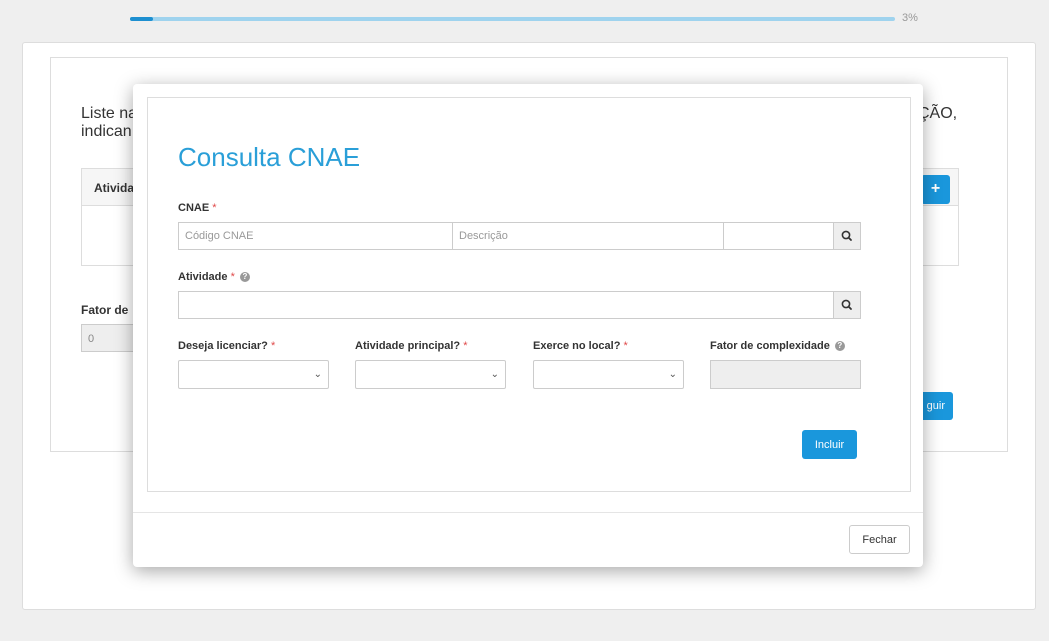 This screenshot has width=1049, height=641. What do you see at coordinates (315, 236) in the screenshot?
I see `cnae-codigo-input` at bounding box center [315, 236].